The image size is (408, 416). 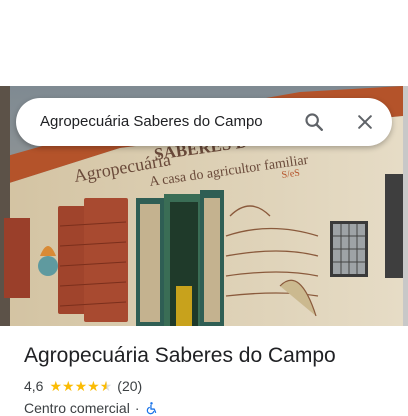 I want to click on close-icon, so click(x=365, y=122).